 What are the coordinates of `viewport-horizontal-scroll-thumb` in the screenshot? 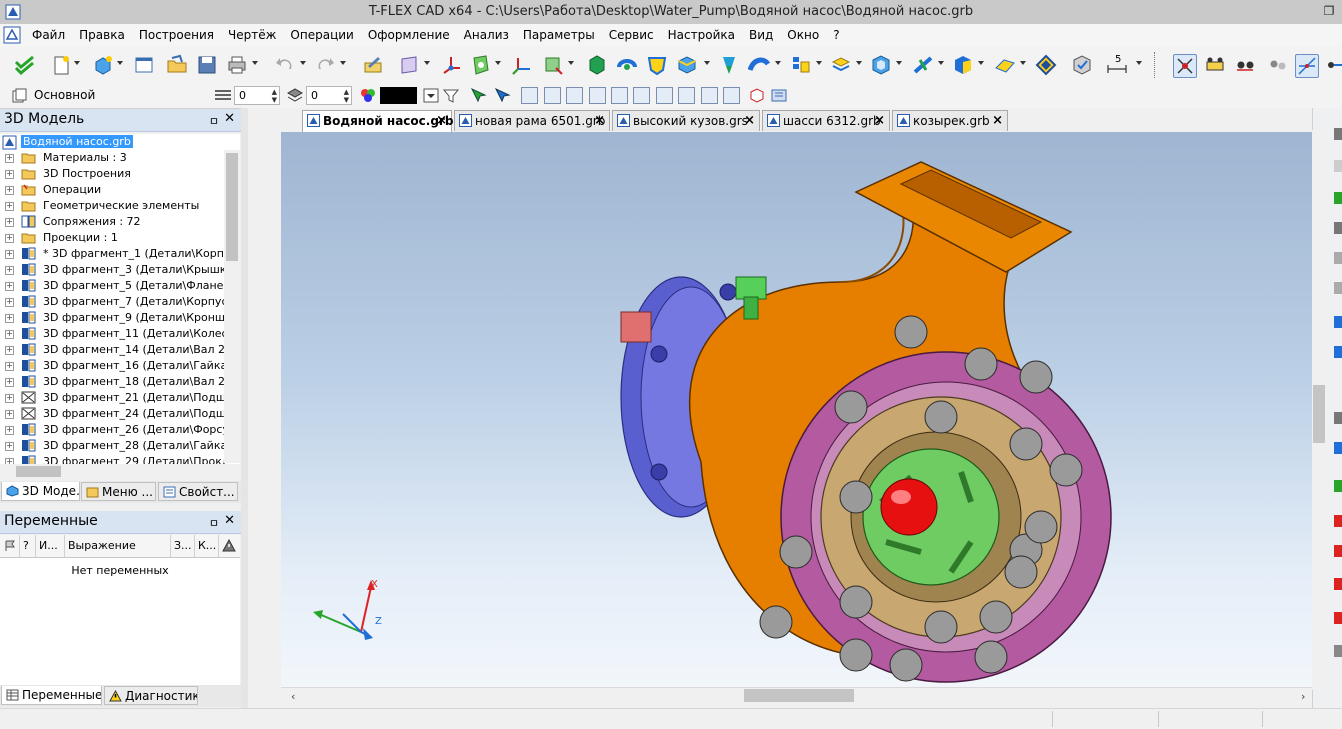 It's located at (799, 695).